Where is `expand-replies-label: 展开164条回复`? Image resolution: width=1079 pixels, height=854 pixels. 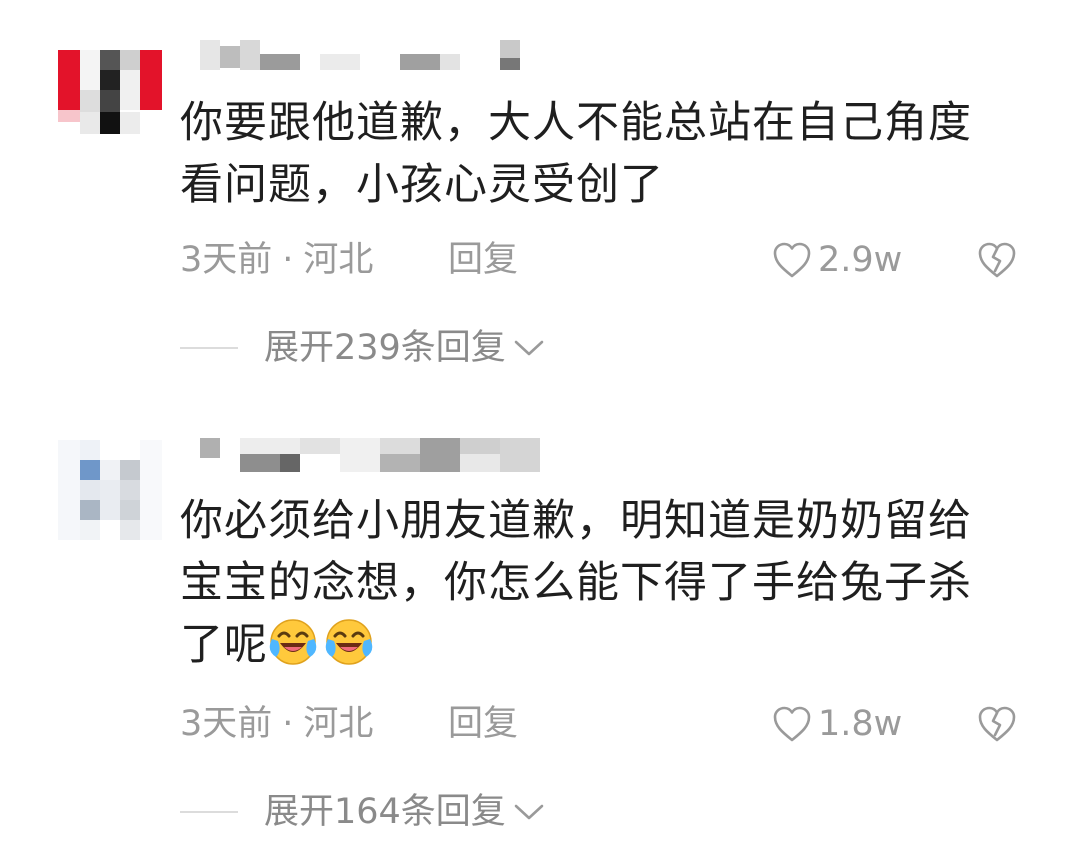 expand-replies-label: 展开164条回复 is located at coordinates (385, 812).